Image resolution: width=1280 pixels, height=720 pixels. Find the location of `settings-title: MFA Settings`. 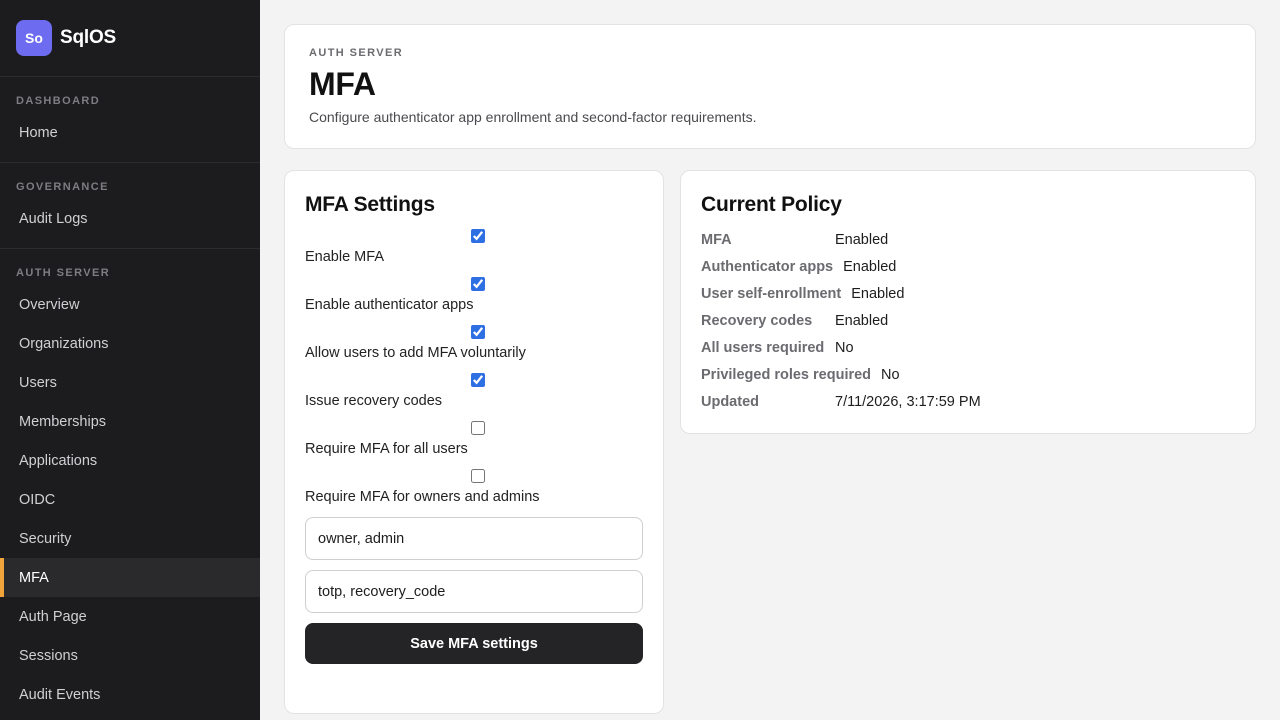

settings-title: MFA Settings is located at coordinates (370, 204).